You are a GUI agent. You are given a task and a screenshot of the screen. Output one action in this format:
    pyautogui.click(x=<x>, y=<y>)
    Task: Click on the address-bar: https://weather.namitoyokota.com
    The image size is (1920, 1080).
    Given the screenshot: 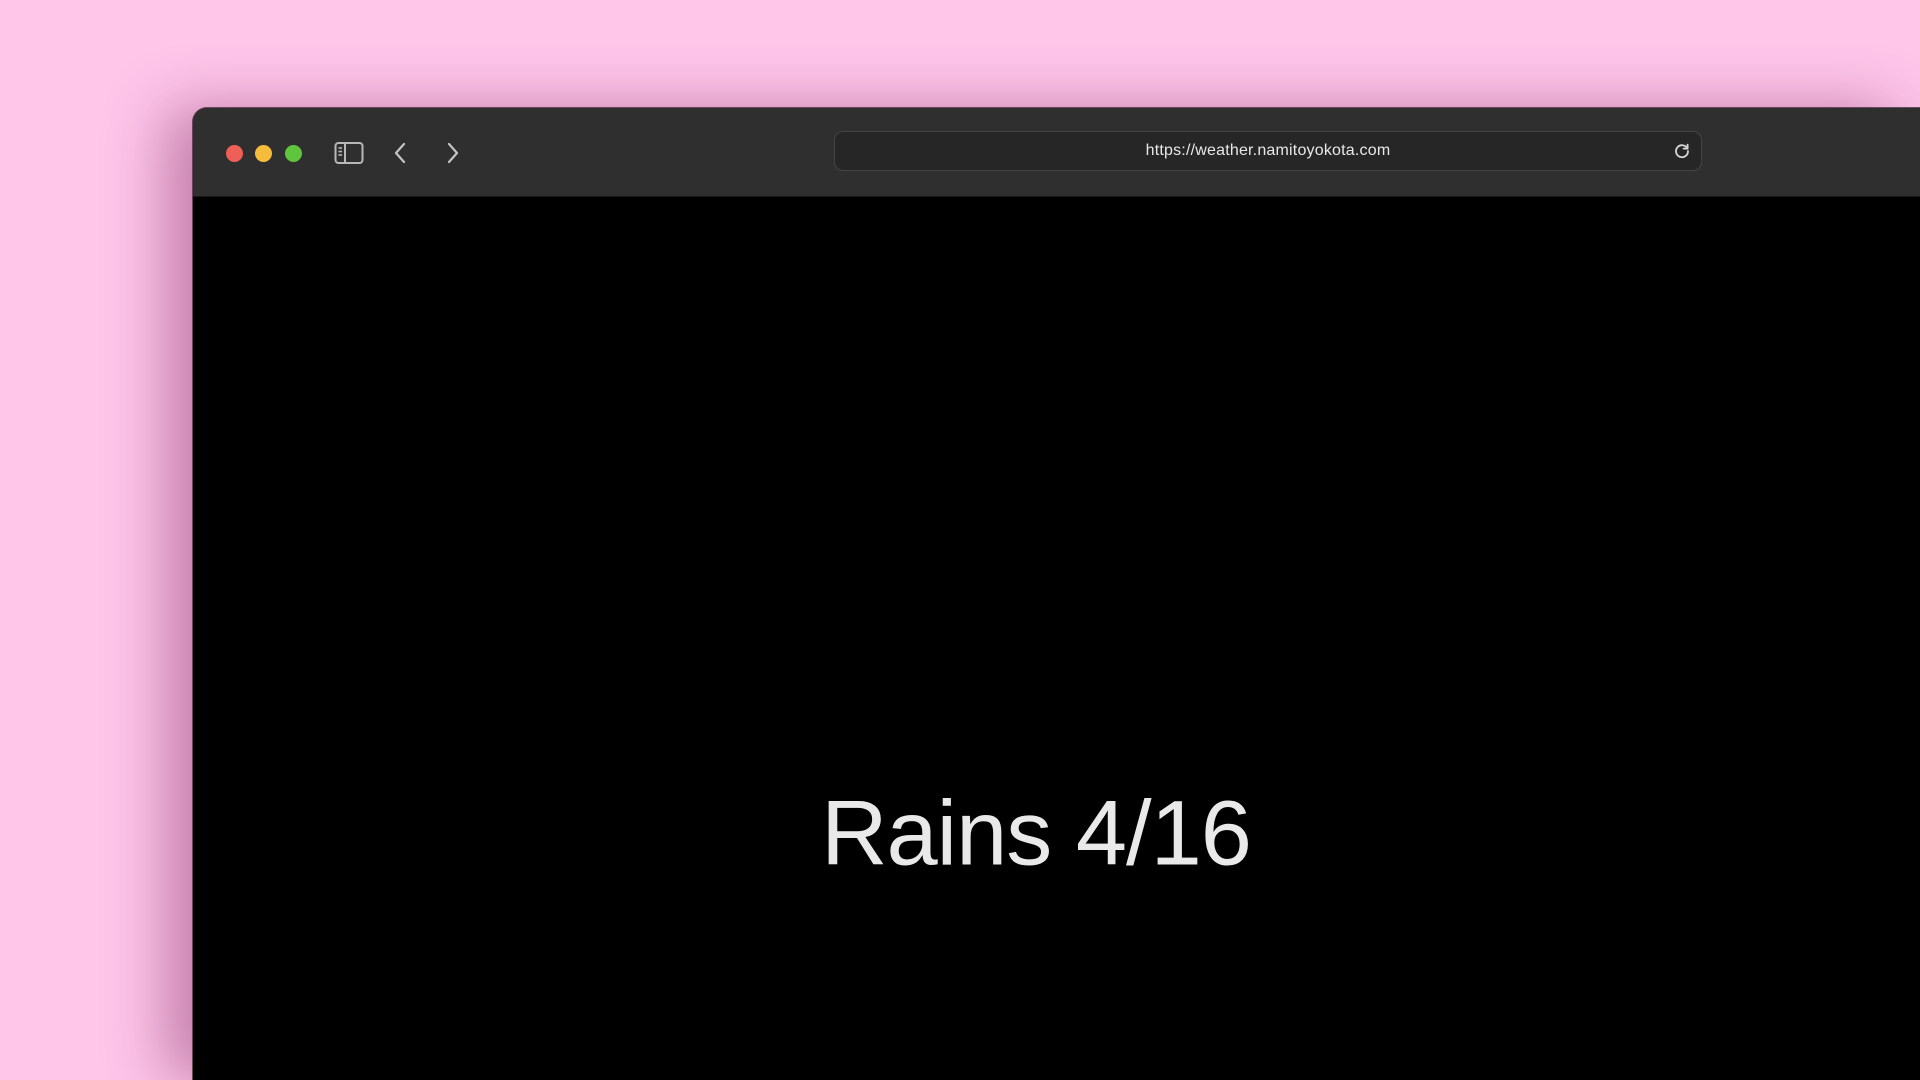 What is the action you would take?
    pyautogui.click(x=1268, y=151)
    